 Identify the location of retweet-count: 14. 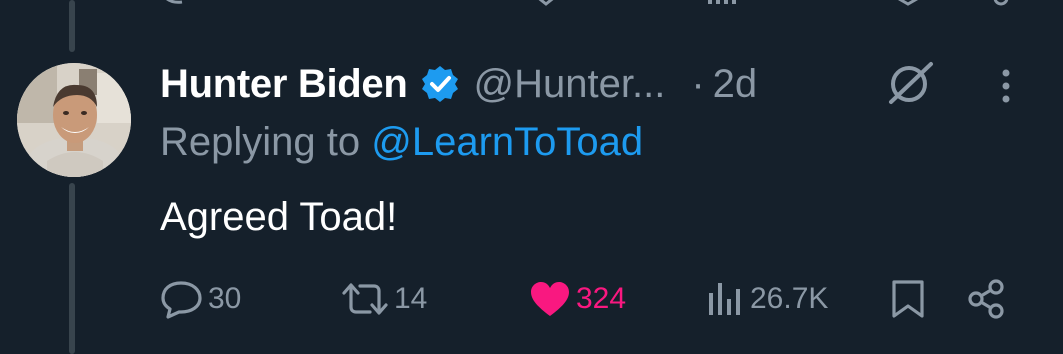
(411, 298).